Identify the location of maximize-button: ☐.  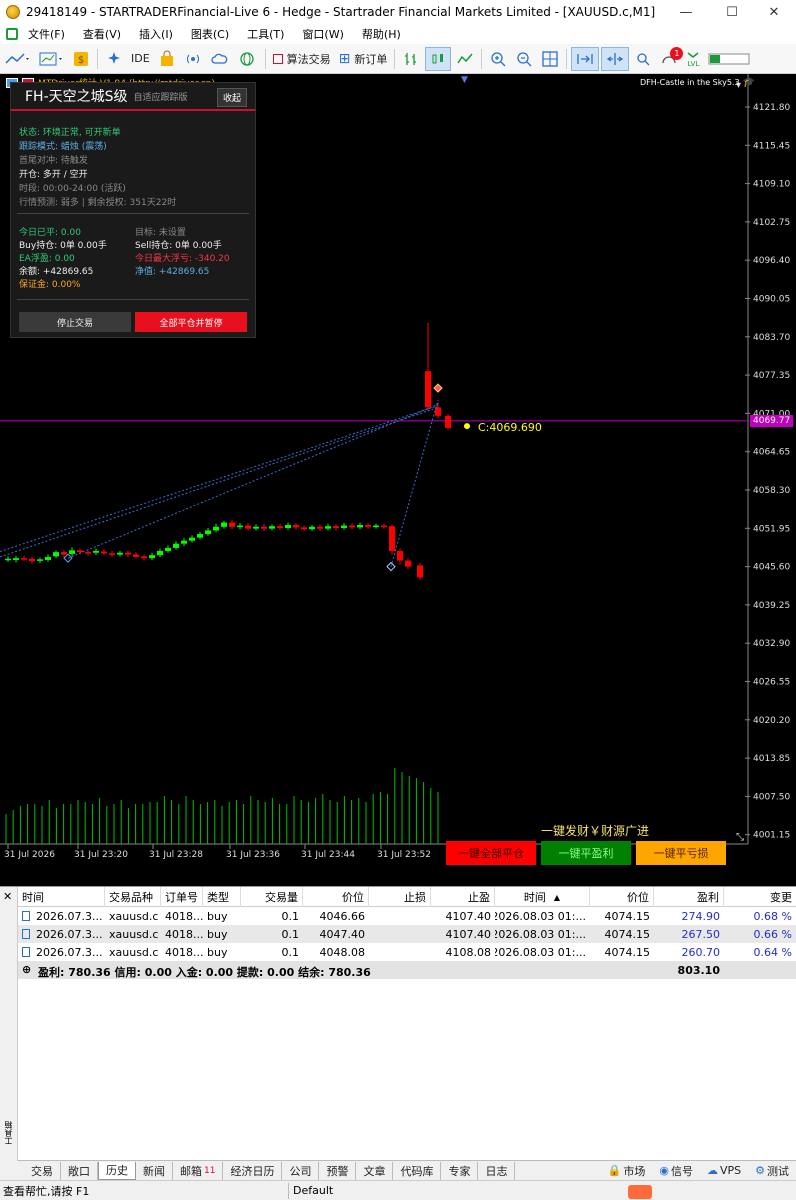
(732, 12).